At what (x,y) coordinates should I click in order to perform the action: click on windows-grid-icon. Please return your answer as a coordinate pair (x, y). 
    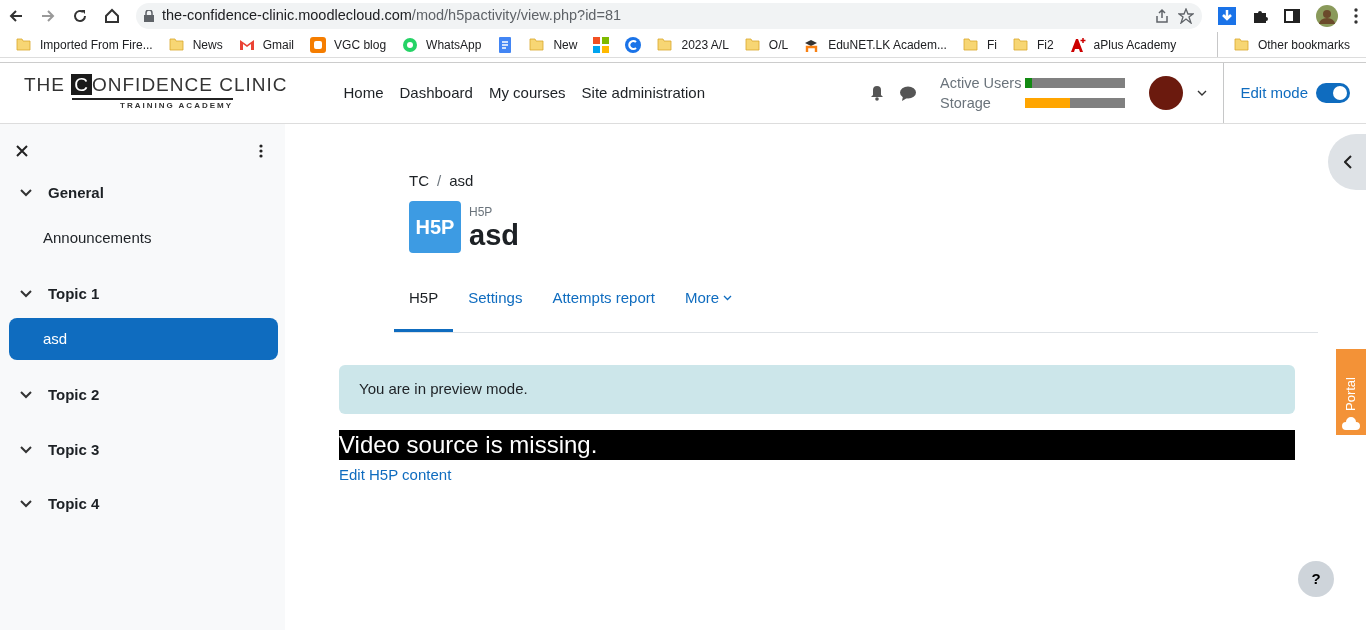
    Looking at the image, I should click on (601, 44).